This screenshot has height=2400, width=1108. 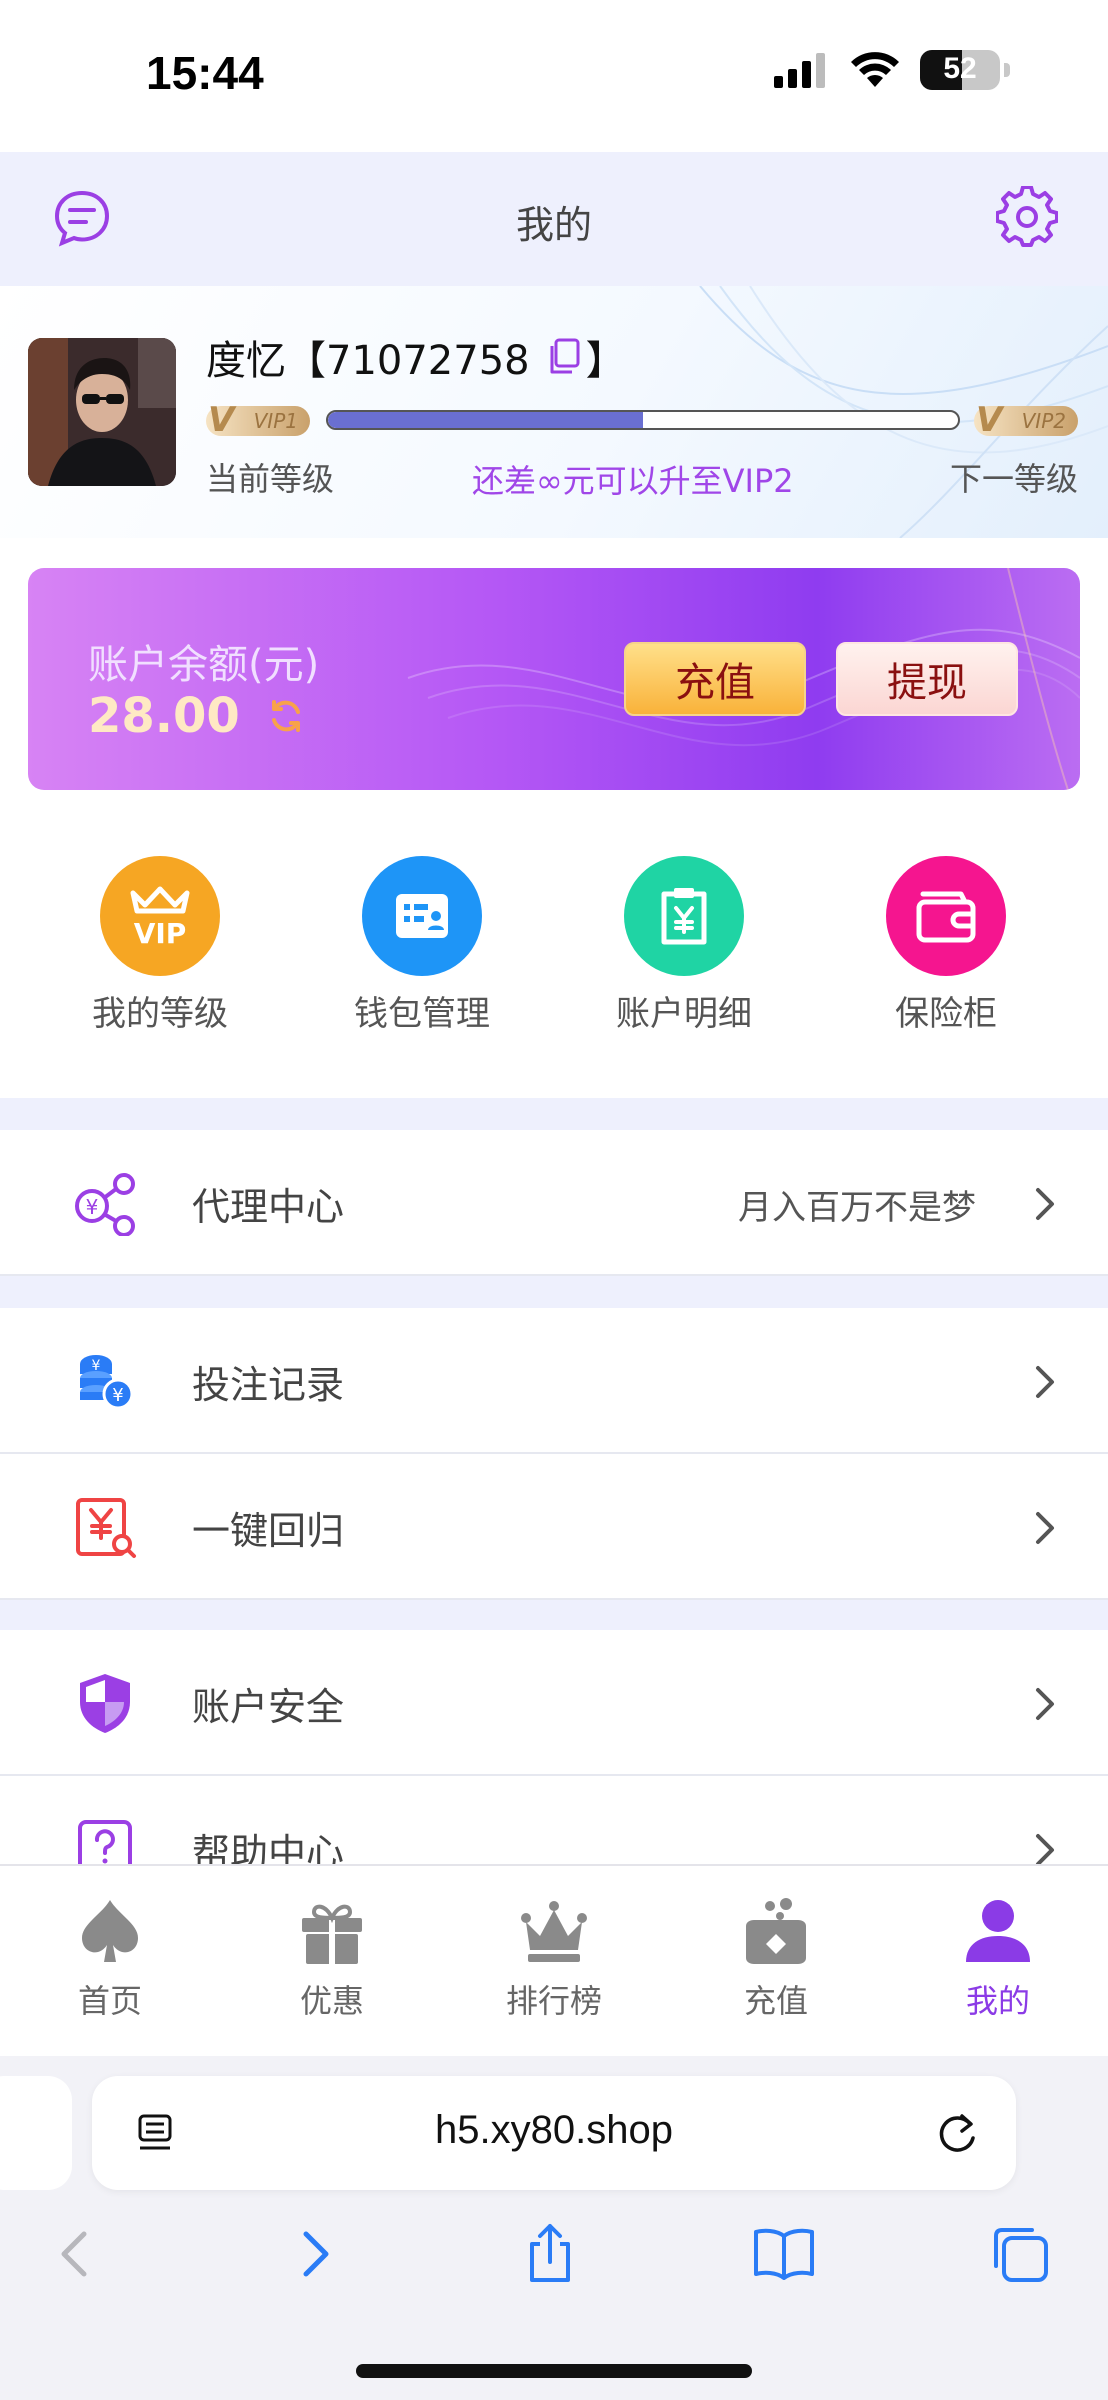 What do you see at coordinates (550, 2254) in the screenshot?
I see `share-icon` at bounding box center [550, 2254].